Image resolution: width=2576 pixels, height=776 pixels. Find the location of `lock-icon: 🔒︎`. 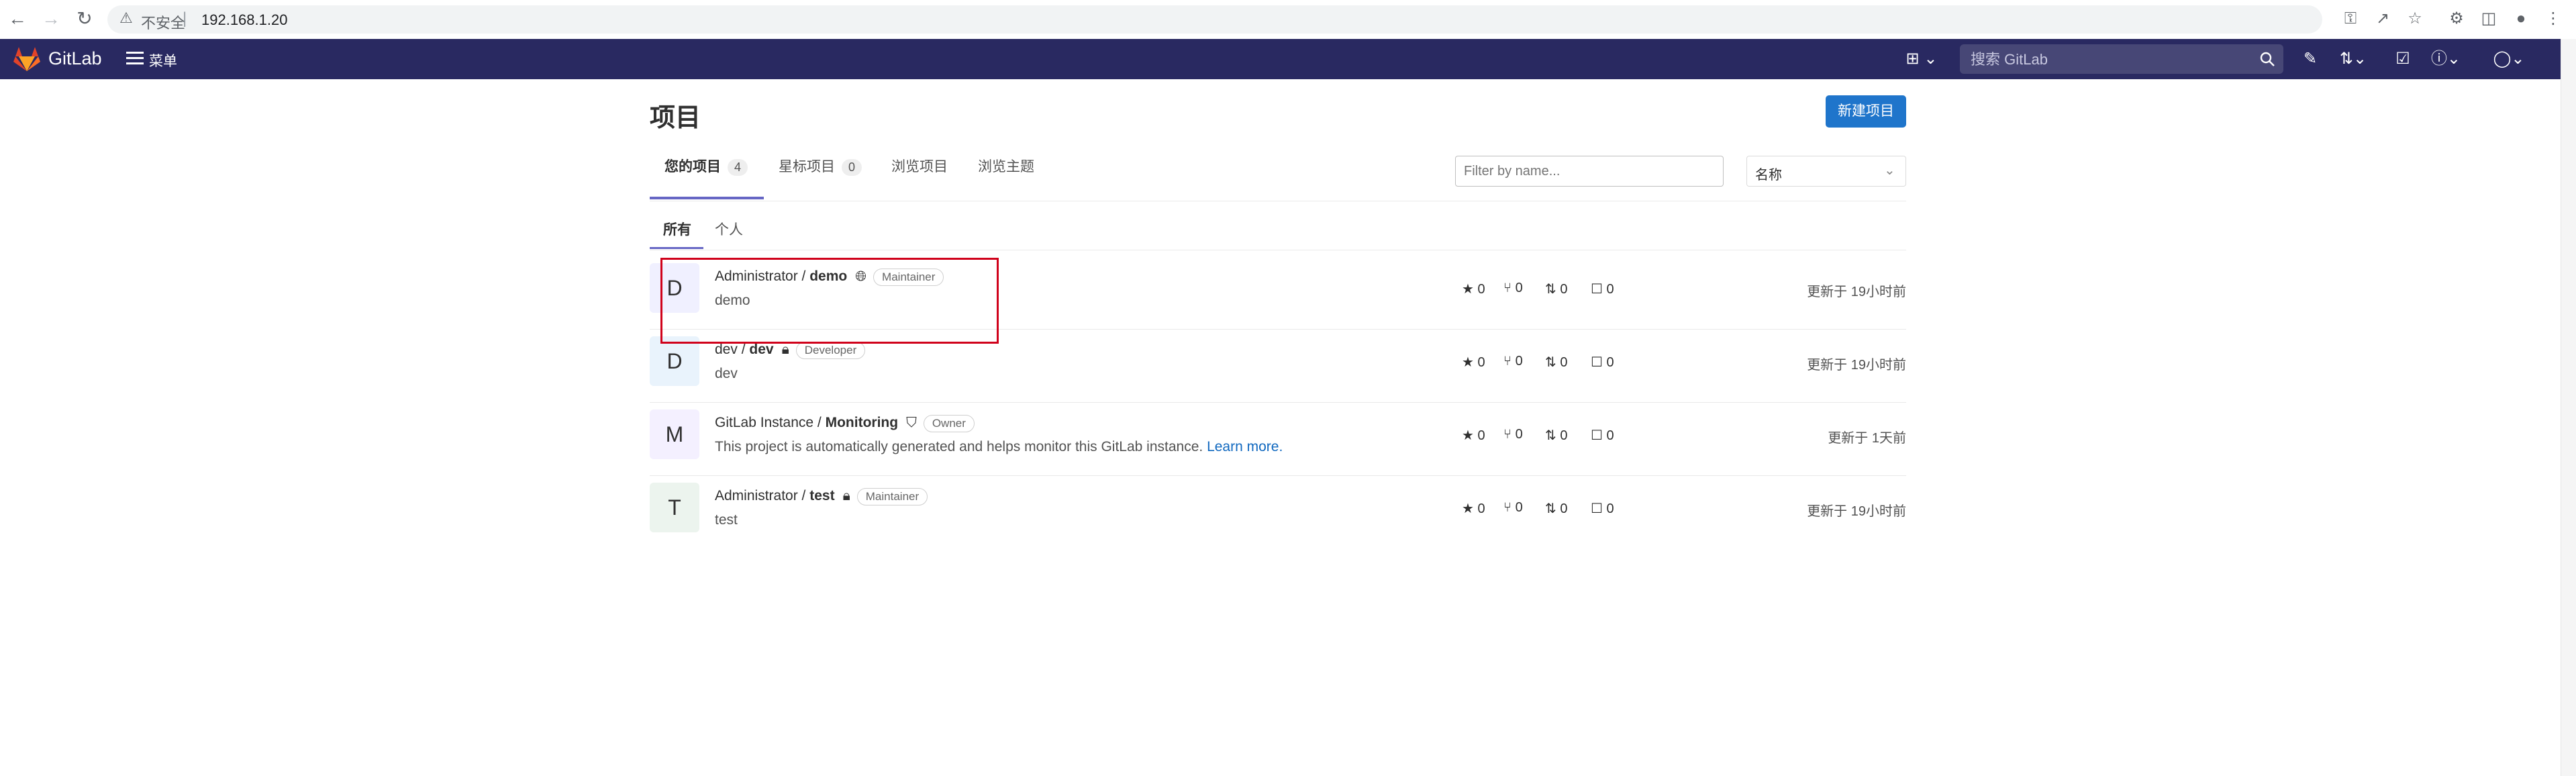

lock-icon: 🔒︎ is located at coordinates (785, 350).